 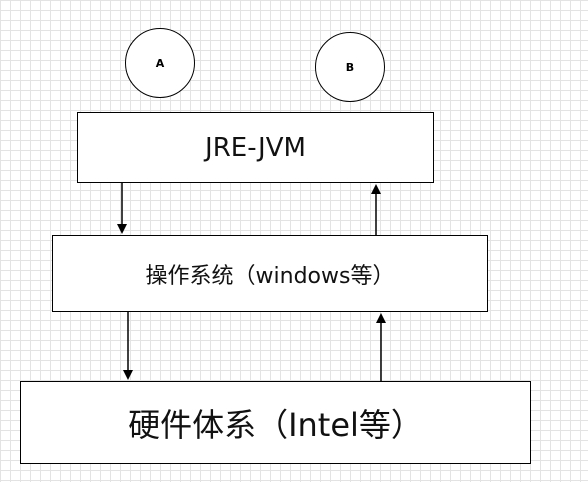 I want to click on node-operating-system: 操作系统（windows等）, so click(x=270, y=273).